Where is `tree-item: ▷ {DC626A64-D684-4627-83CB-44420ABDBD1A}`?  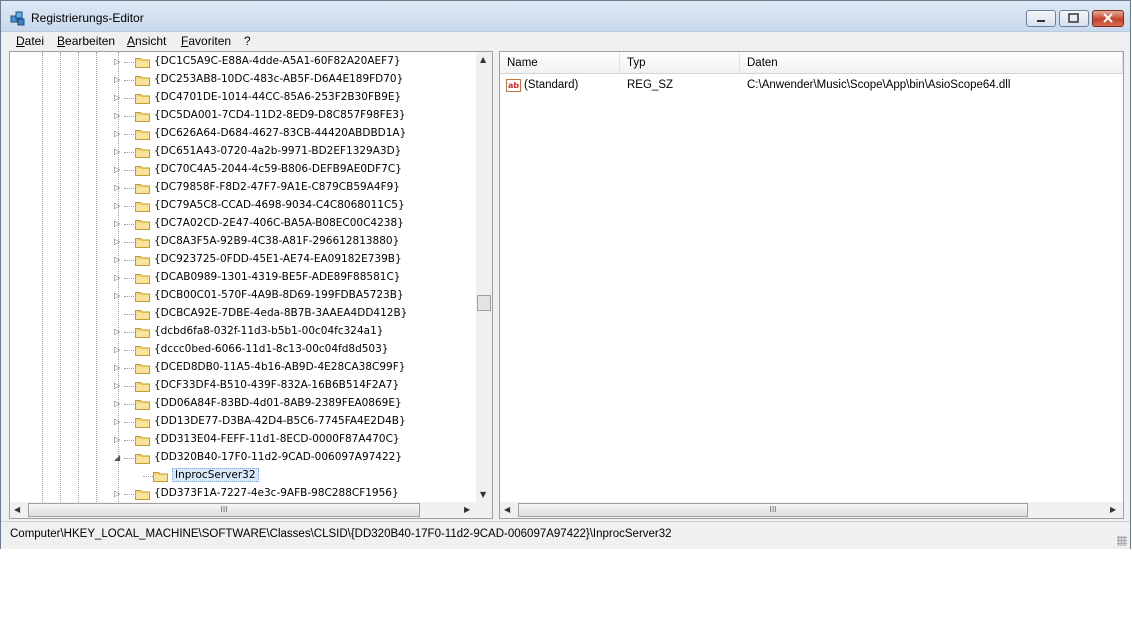
tree-item: ▷ {DC626A64-D684-4627-83CB-44420ABDBD1A} is located at coordinates (245, 134).